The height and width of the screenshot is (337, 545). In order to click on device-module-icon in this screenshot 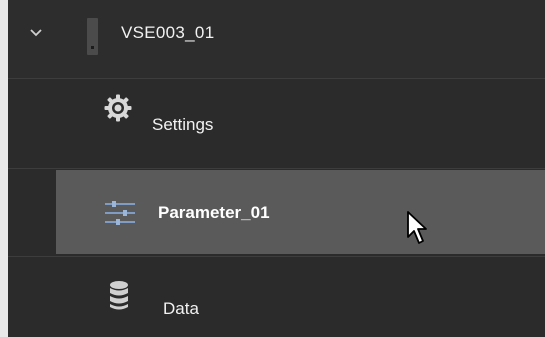, I will do `click(92, 36)`.